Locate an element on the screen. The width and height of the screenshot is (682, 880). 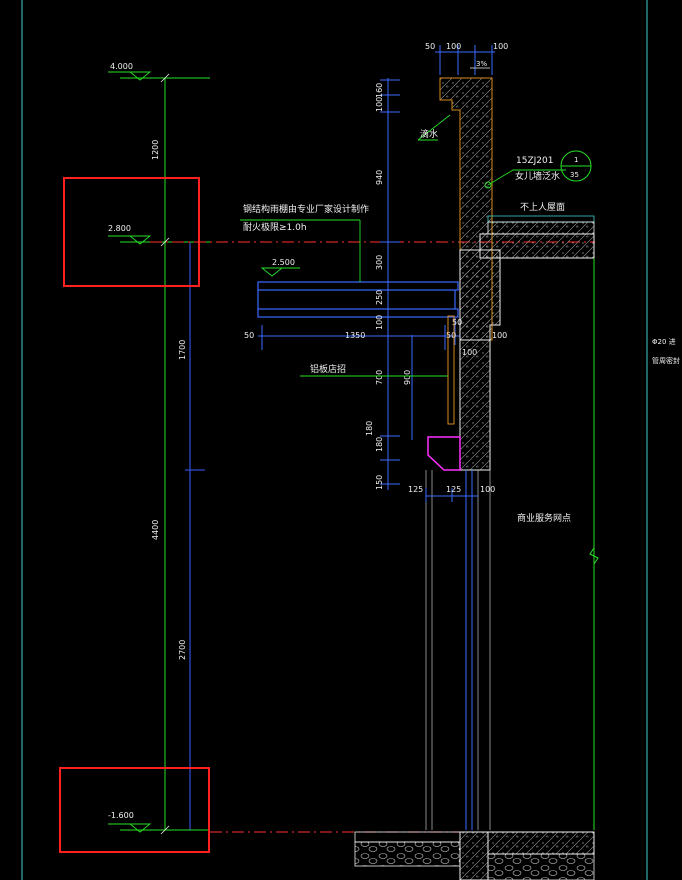
dim-r-940: 940 is located at coordinates (379, 177).